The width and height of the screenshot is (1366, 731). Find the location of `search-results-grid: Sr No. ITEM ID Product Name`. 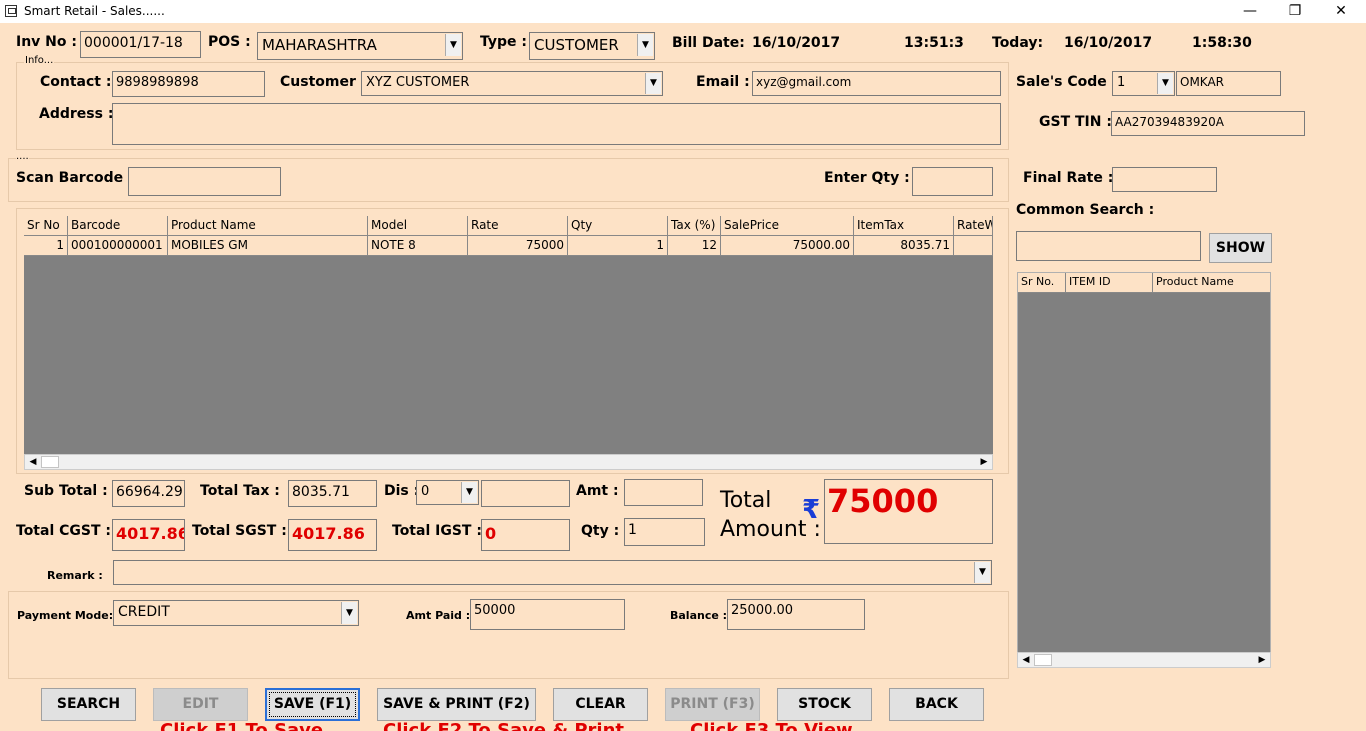

search-results-grid: Sr No. ITEM ID Product Name is located at coordinates (1144, 462).